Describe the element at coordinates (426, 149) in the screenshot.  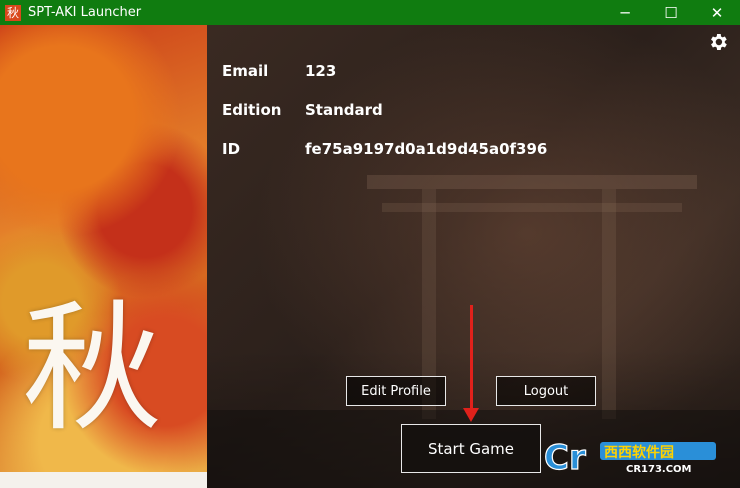
I see `id-value: fe75a9197d0a1d9d45a0f396` at that location.